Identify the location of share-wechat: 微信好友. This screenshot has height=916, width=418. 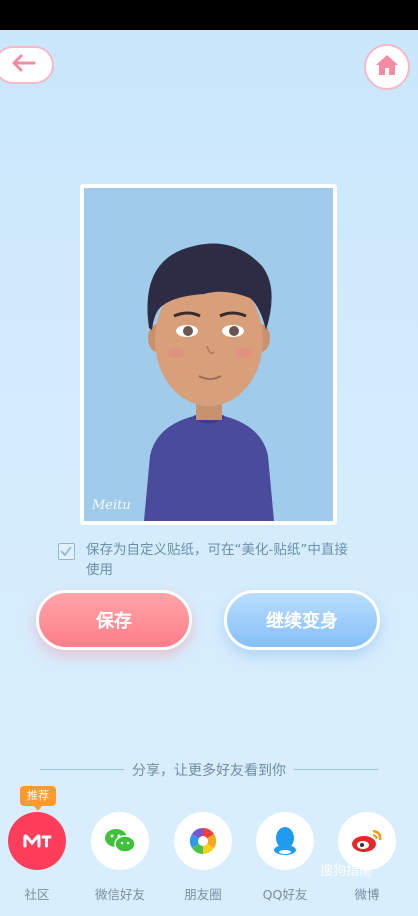
(120, 857).